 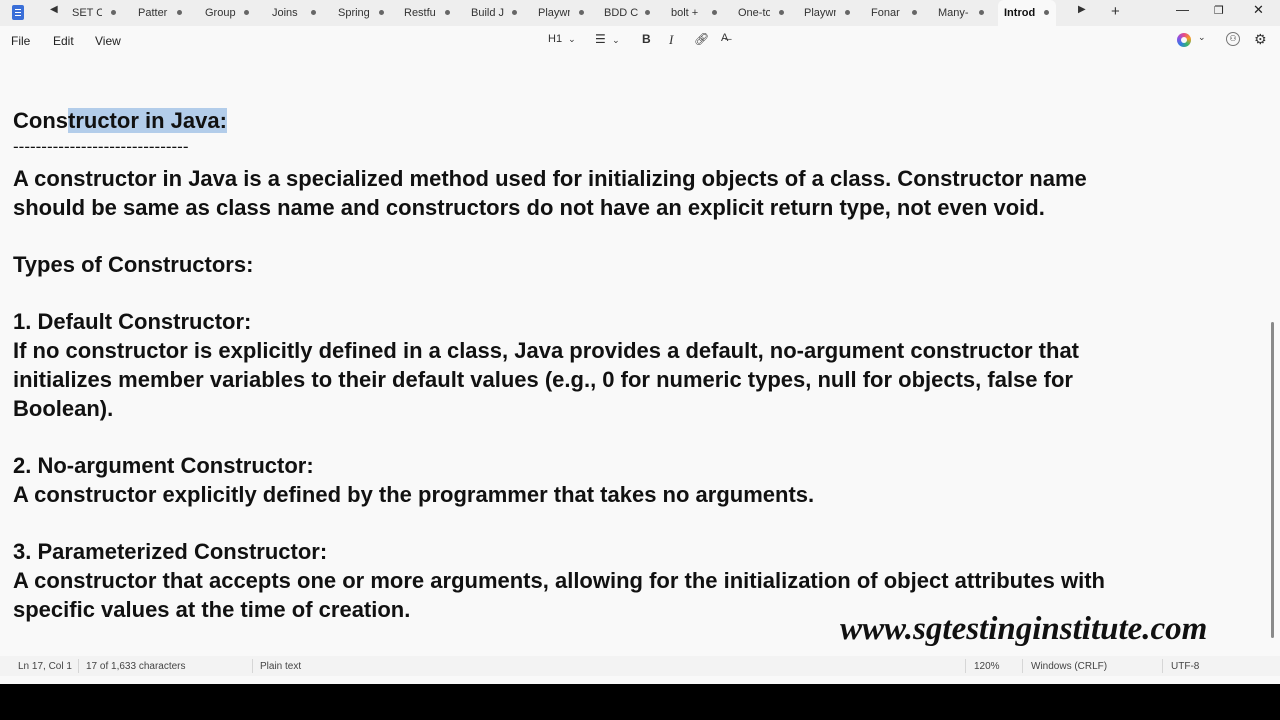 I want to click on tab-label: Build J, so click(x=488, y=13).